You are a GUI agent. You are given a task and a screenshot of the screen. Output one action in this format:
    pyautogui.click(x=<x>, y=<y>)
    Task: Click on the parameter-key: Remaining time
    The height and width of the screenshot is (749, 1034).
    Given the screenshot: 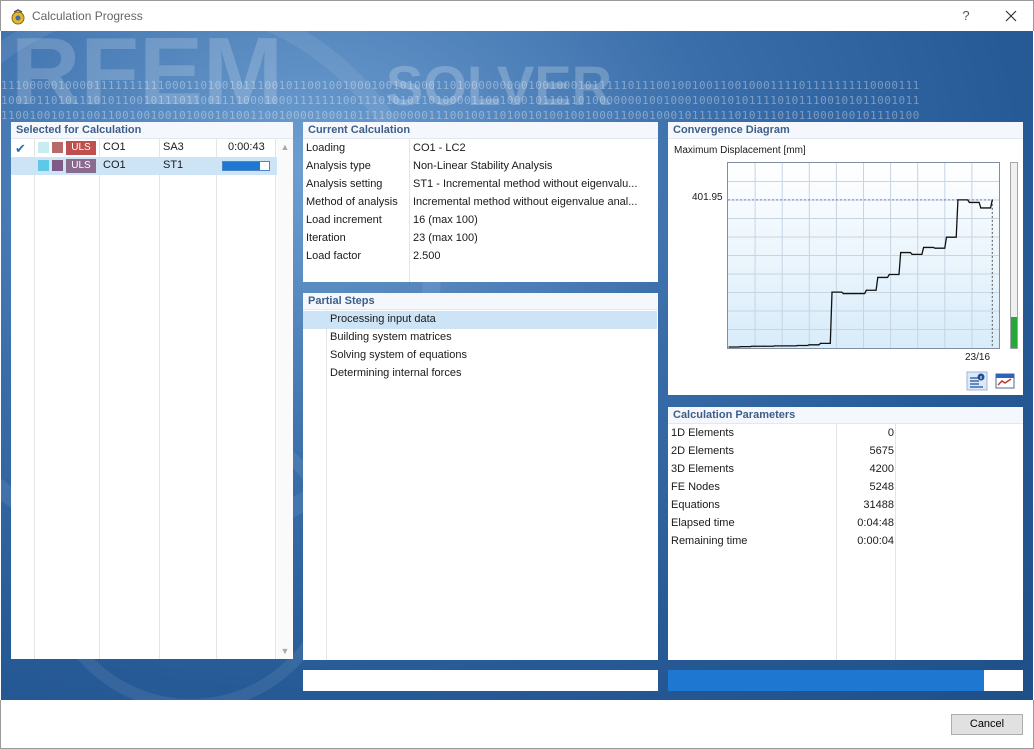 What is the action you would take?
    pyautogui.click(x=709, y=541)
    